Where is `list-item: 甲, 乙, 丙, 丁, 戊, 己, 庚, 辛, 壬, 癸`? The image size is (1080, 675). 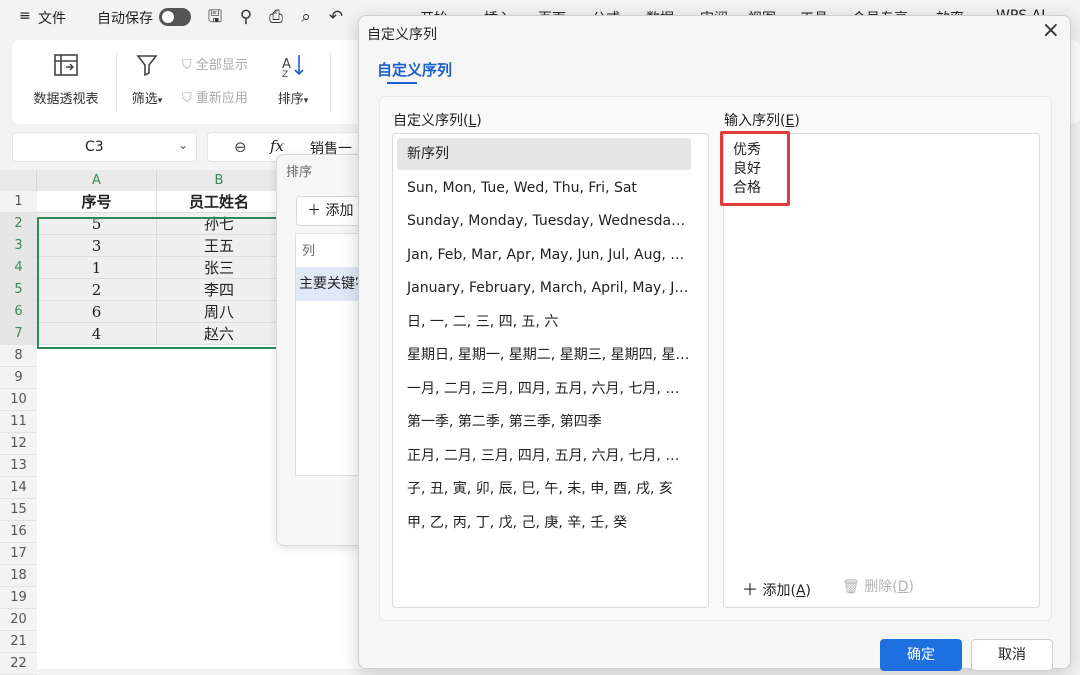
list-item: 甲, 乙, 丙, 丁, 戊, 己, 庚, 辛, 壬, 癸 is located at coordinates (544, 523).